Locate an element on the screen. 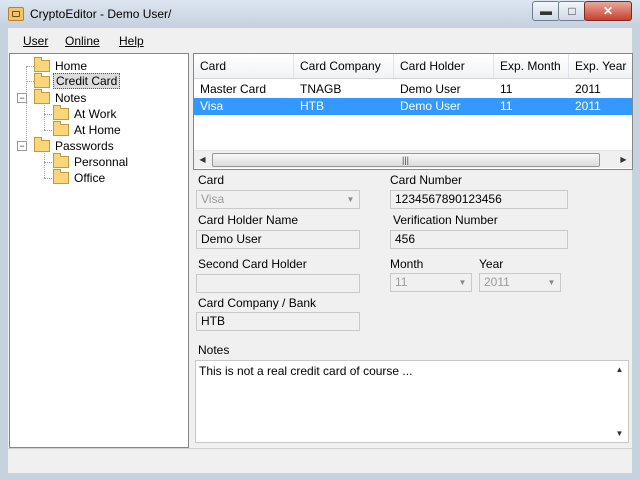  column-header-exp-year: Exp. Year is located at coordinates (600, 66).